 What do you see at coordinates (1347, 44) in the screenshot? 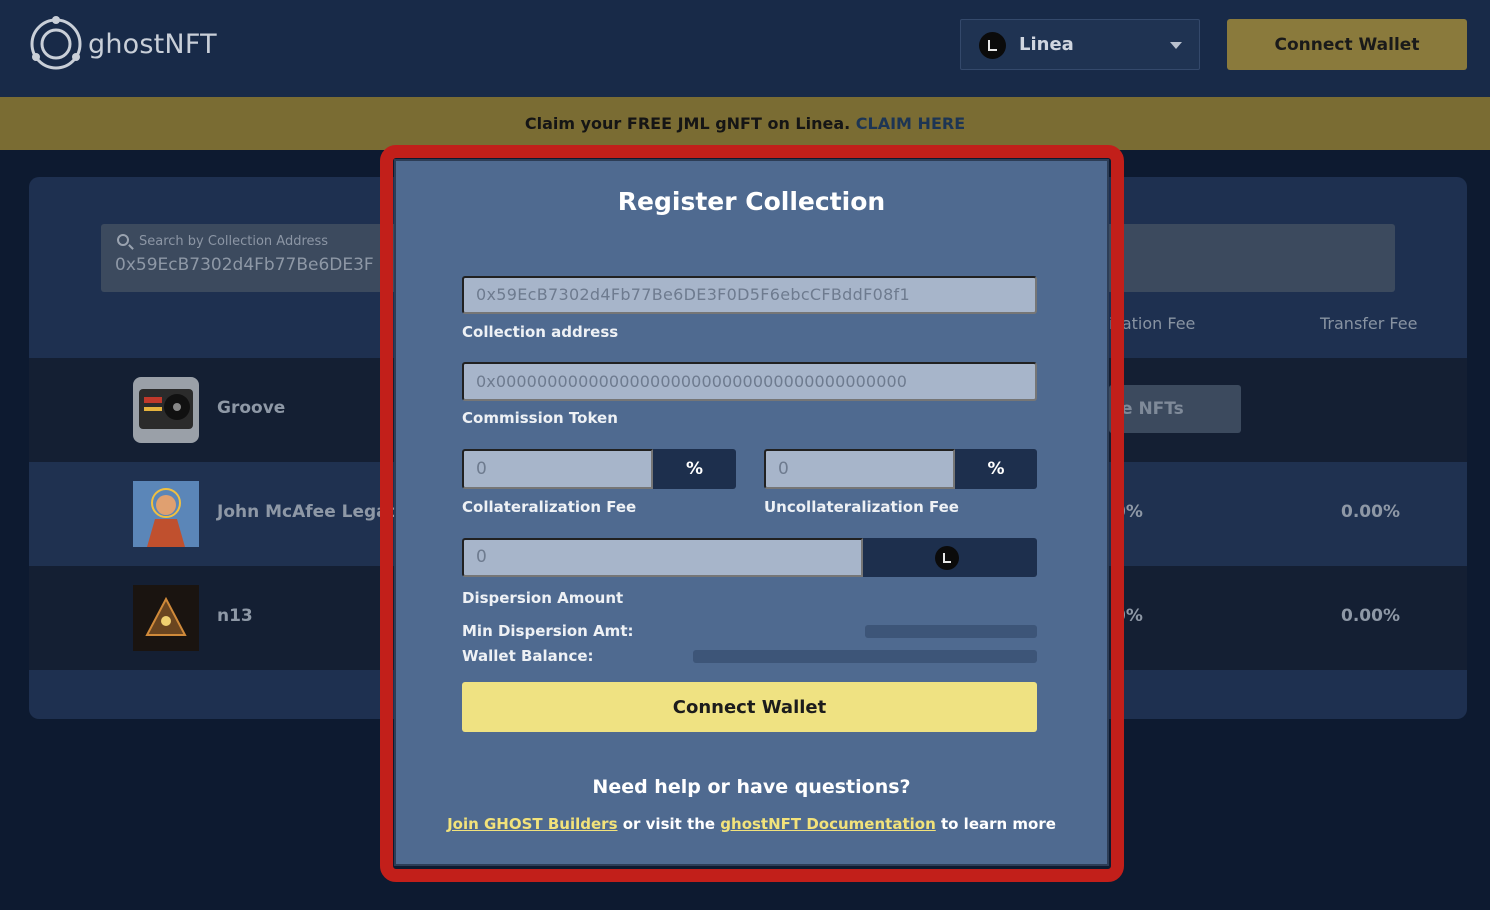
I see `header-connect-wallet-button: Connect Wallet` at bounding box center [1347, 44].